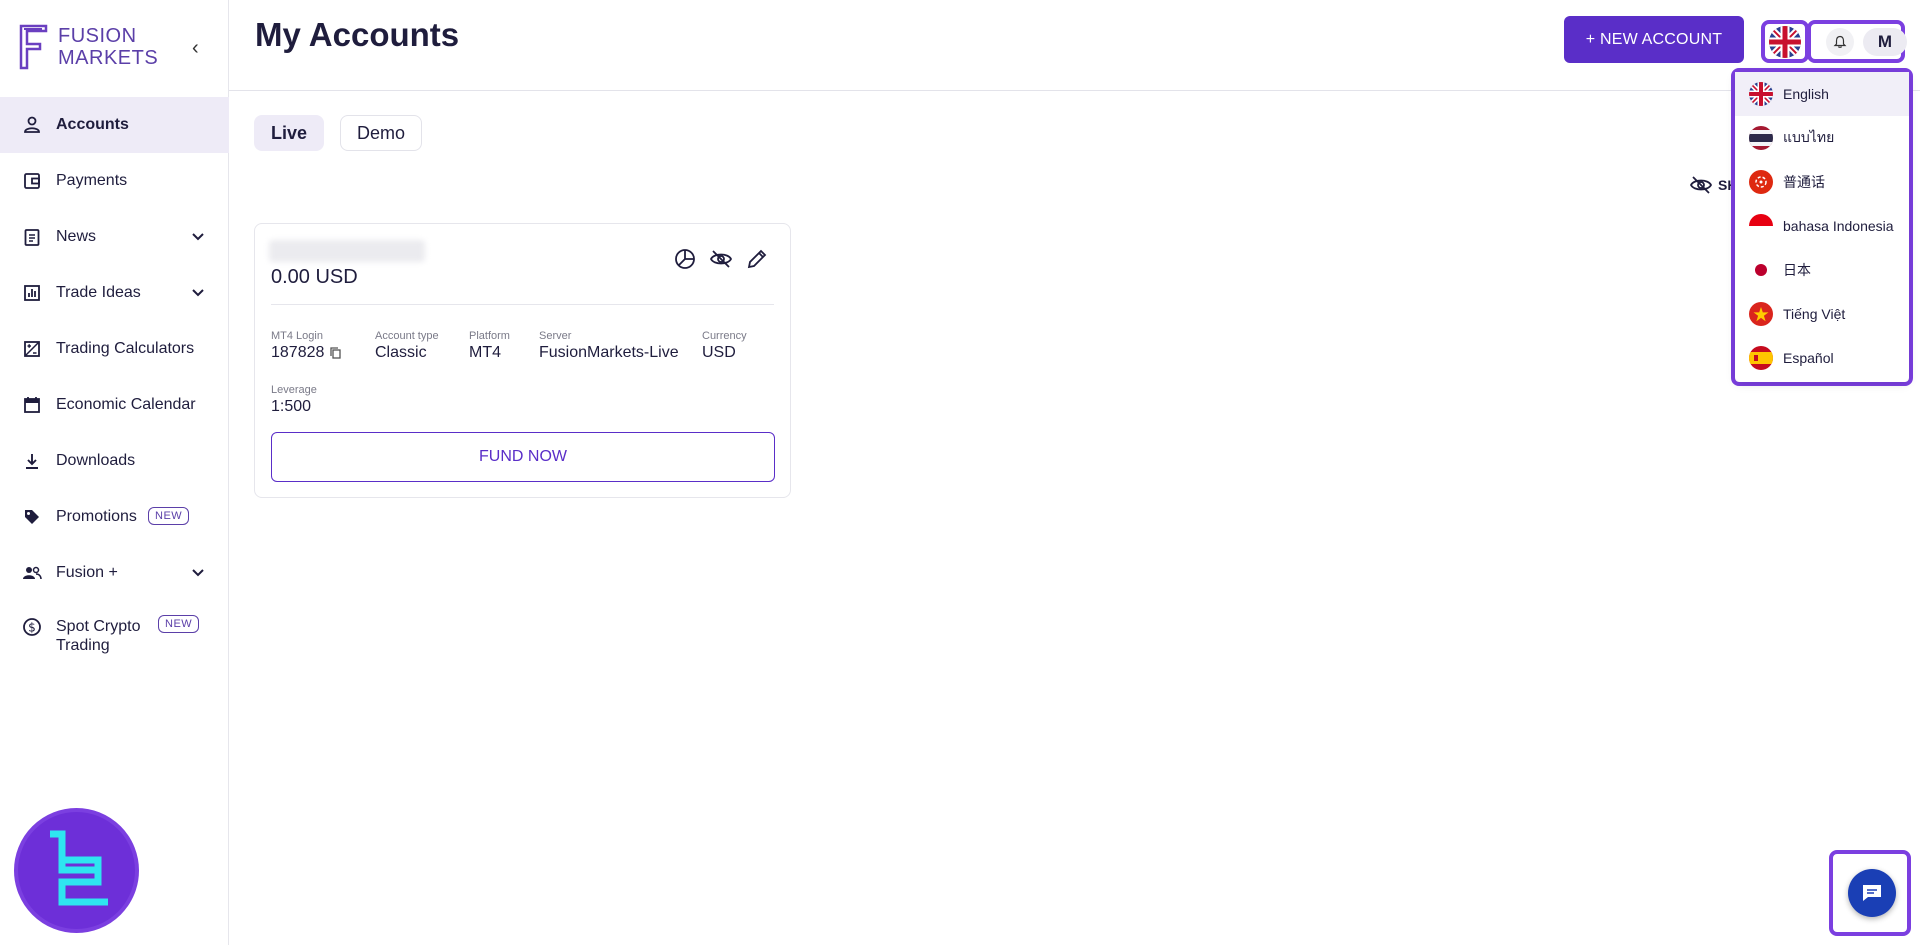  What do you see at coordinates (1761, 270) in the screenshot?
I see `japan-flag-icon` at bounding box center [1761, 270].